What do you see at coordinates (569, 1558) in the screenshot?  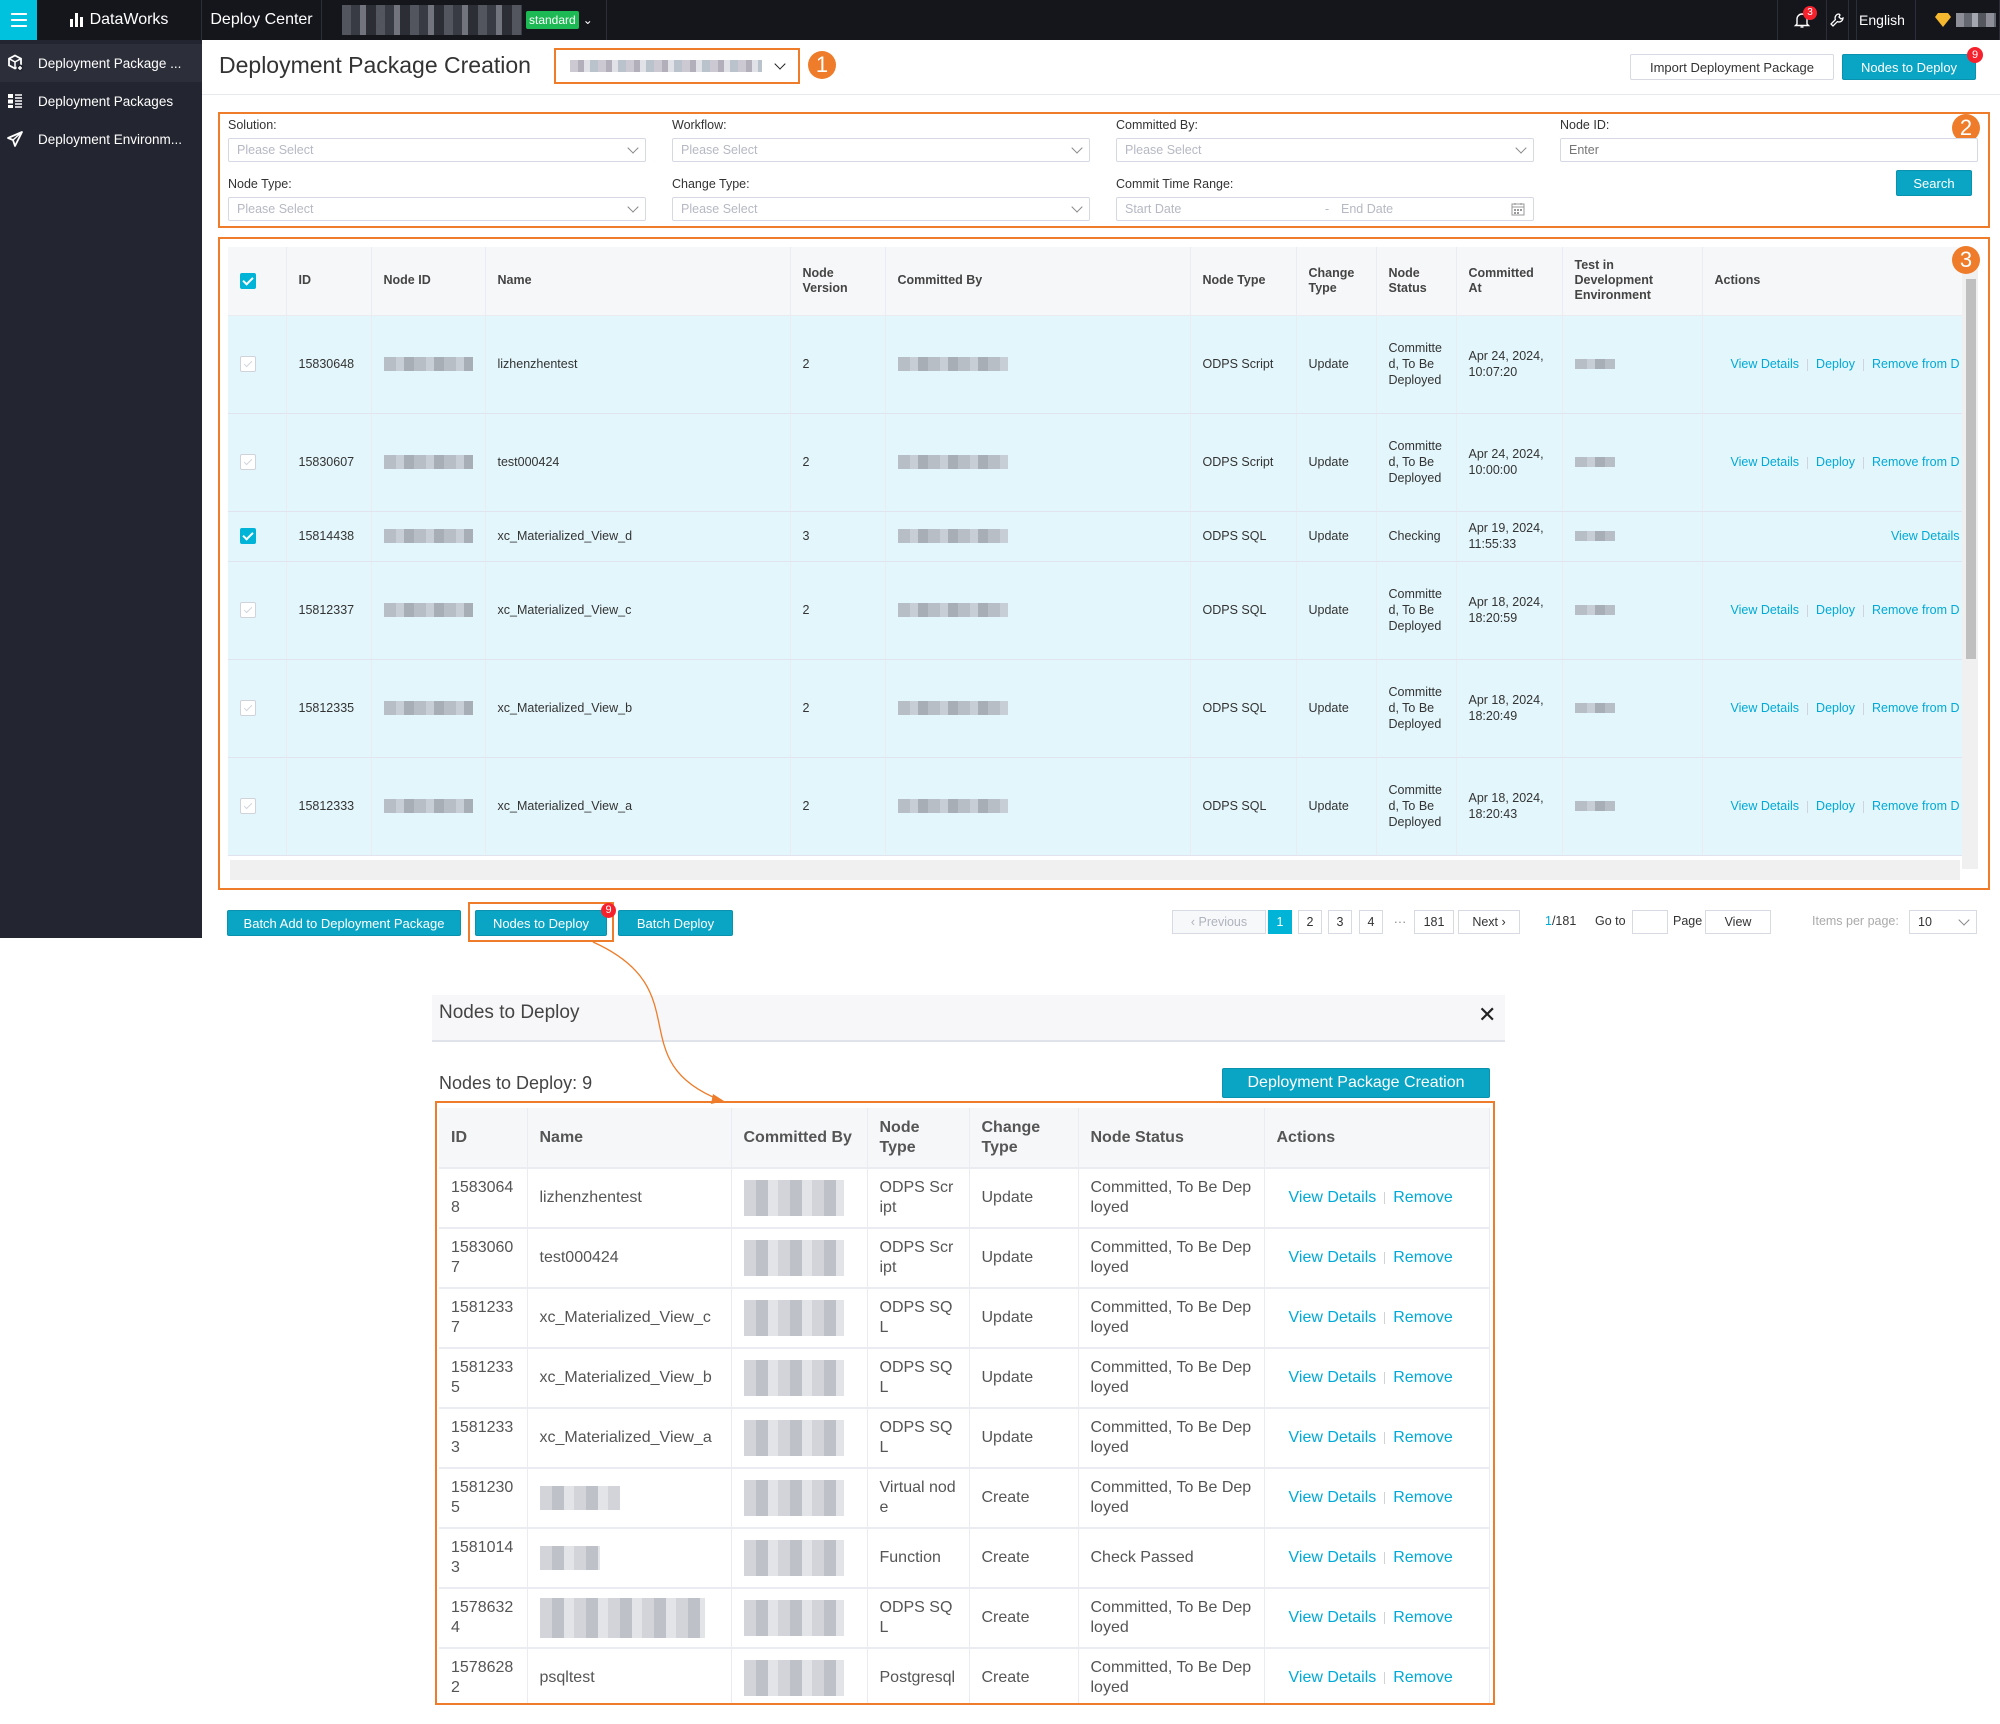 I see `name-redacted` at bounding box center [569, 1558].